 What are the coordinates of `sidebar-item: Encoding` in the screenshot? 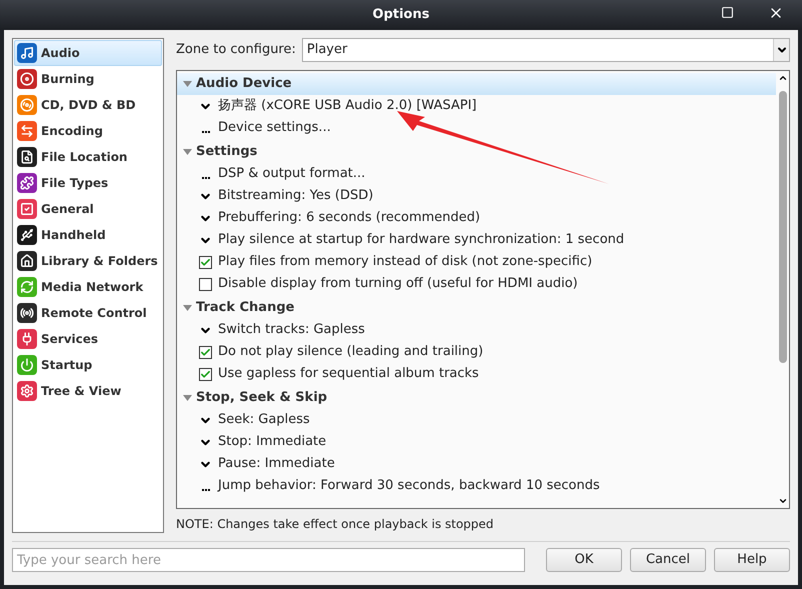 It's located at (88, 131).